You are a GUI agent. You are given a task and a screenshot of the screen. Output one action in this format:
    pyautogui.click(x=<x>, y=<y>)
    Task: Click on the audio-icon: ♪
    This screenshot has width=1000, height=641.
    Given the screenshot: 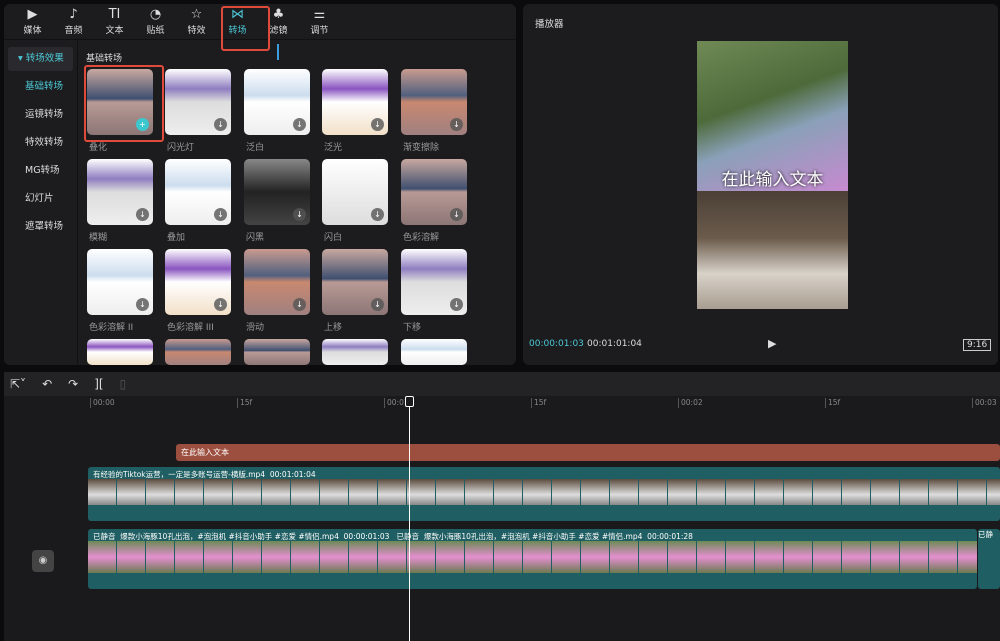 What is the action you would take?
    pyautogui.click(x=73, y=14)
    